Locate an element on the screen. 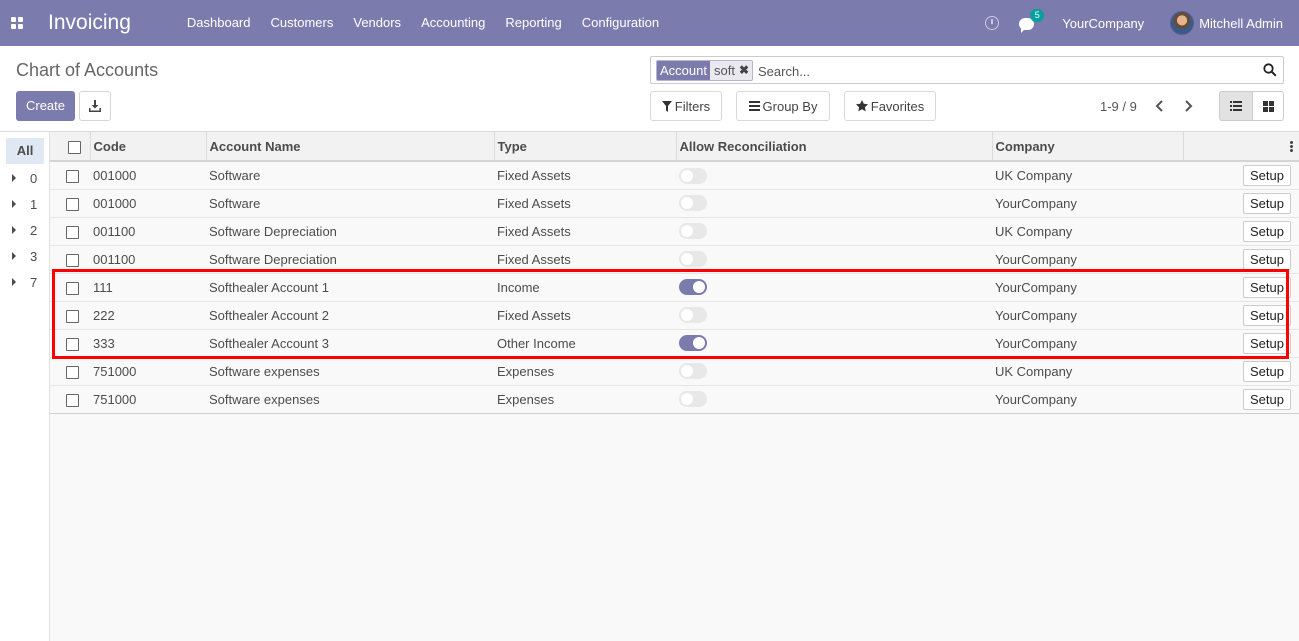 The height and width of the screenshot is (641, 1299). menu-accounting: Accounting is located at coordinates (453, 23).